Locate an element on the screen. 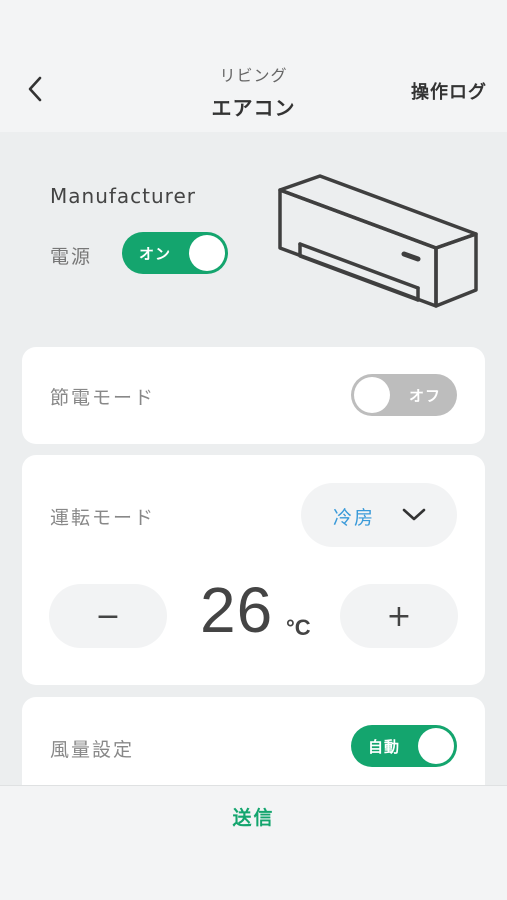 This screenshot has height=900, width=507. airflow-toggle: 自動 is located at coordinates (404, 746).